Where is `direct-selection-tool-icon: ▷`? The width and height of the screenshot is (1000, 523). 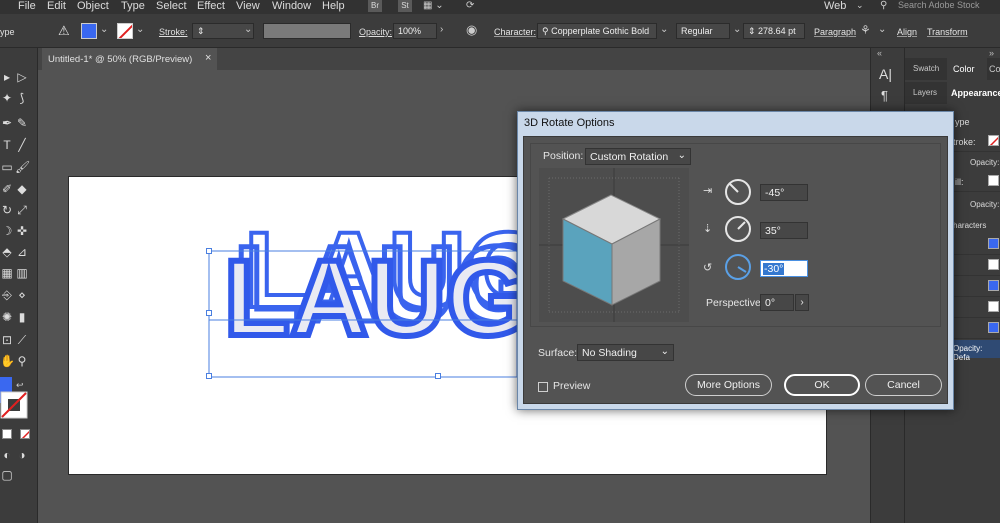
direct-selection-tool-icon: ▷ is located at coordinates (22, 77).